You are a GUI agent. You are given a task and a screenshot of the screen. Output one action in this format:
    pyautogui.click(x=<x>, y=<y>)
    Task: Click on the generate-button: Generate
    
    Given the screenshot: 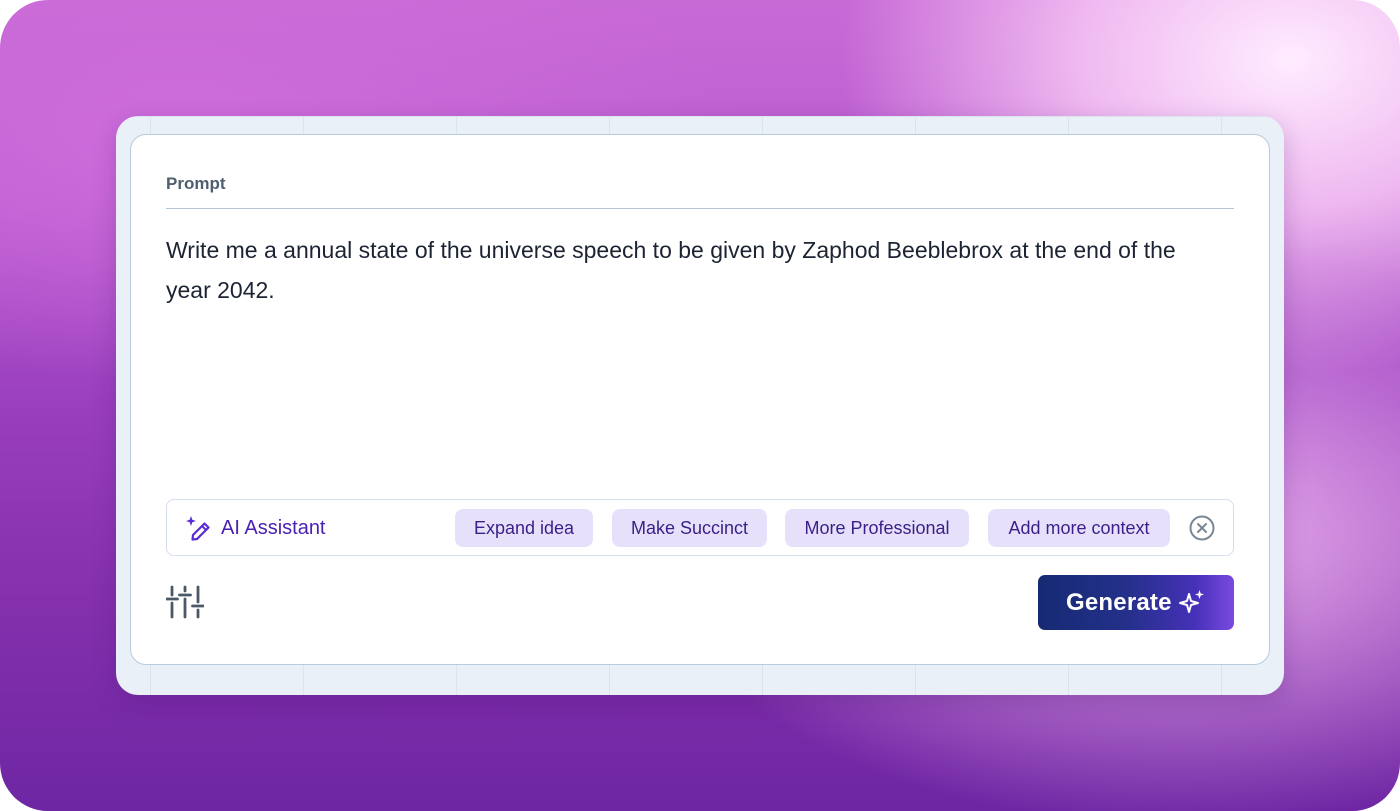 What is the action you would take?
    pyautogui.click(x=1136, y=602)
    